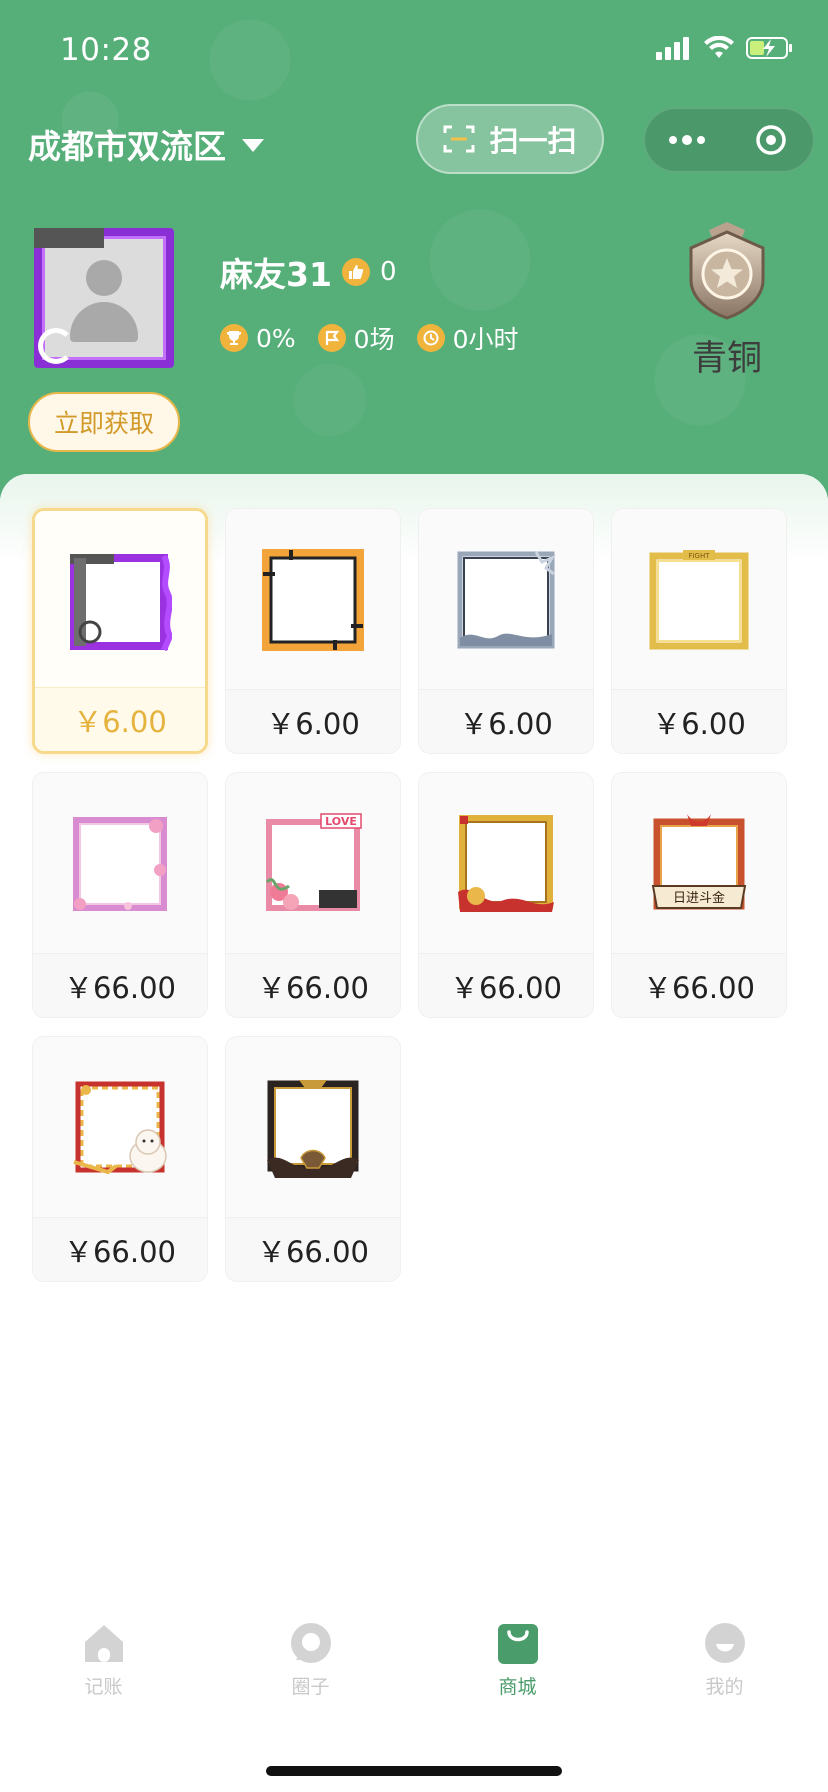 This screenshot has height=1792, width=828. Describe the element at coordinates (331, 338) in the screenshot. I see `flag-icon` at that location.